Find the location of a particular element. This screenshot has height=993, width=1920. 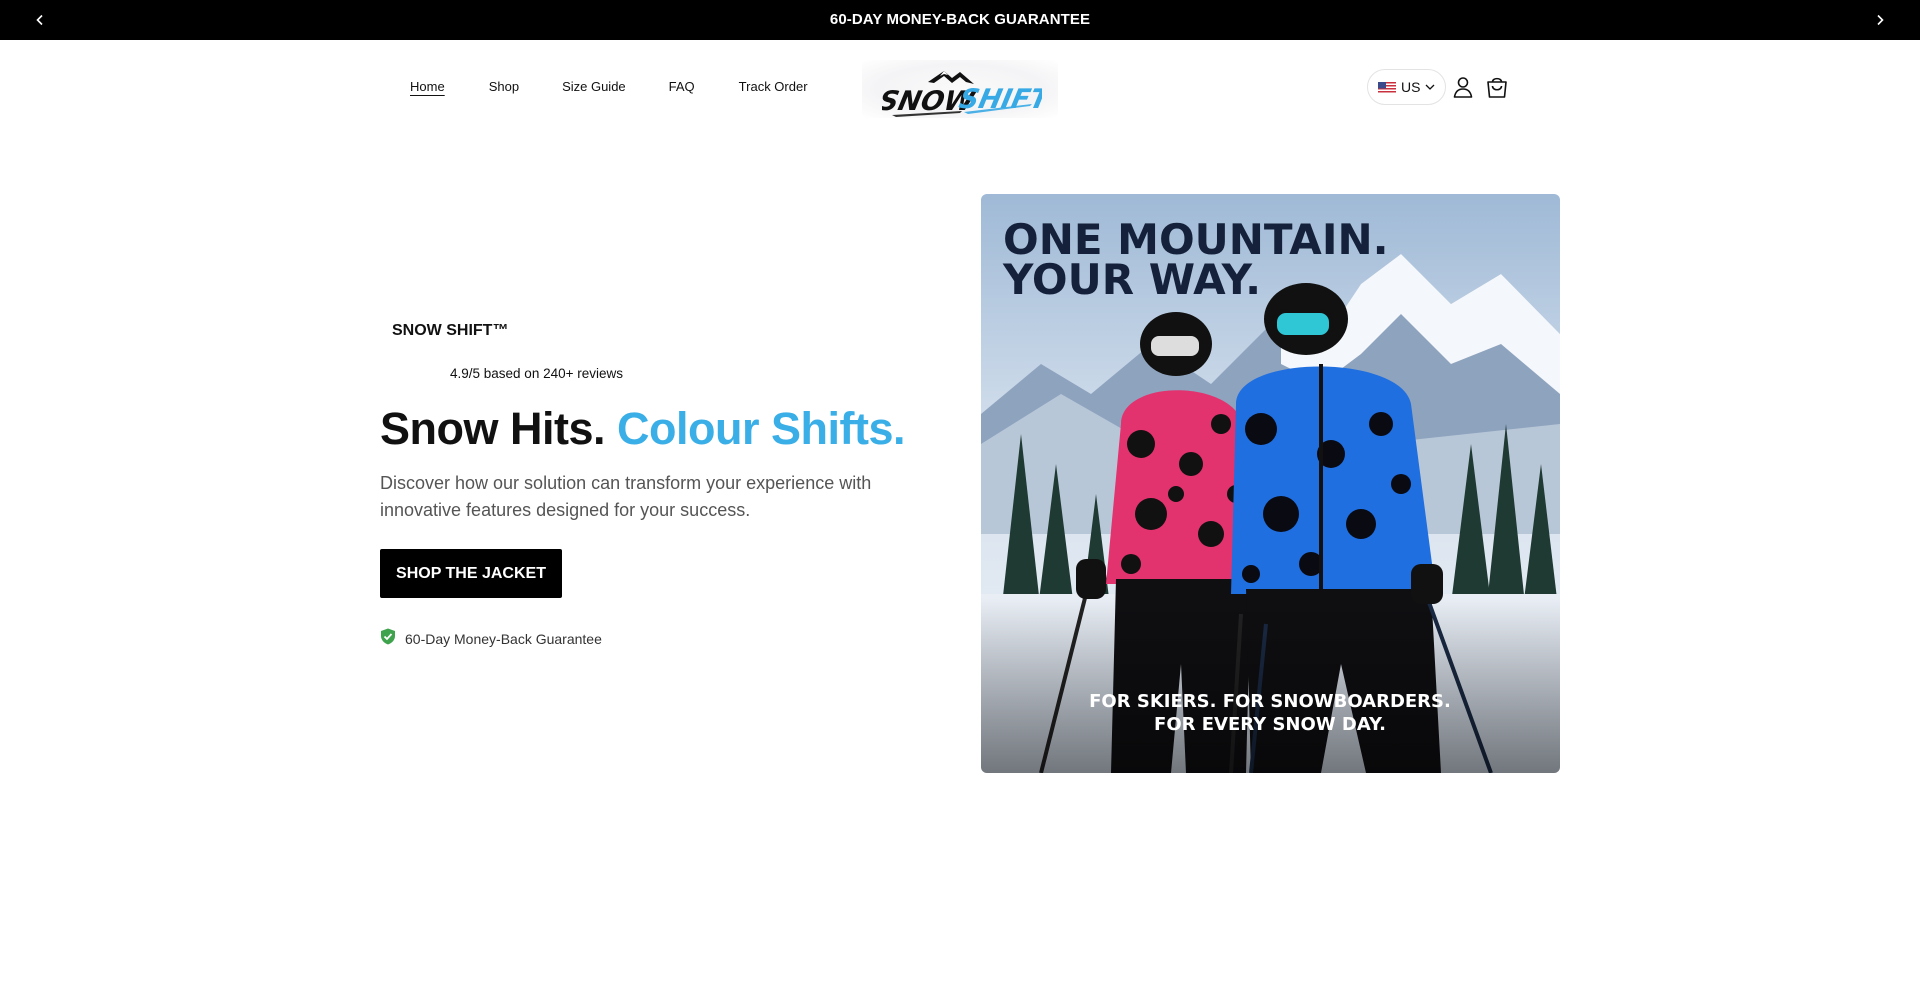

hero-image-headline-line2: YOUR WAY. is located at coordinates (1131, 279).